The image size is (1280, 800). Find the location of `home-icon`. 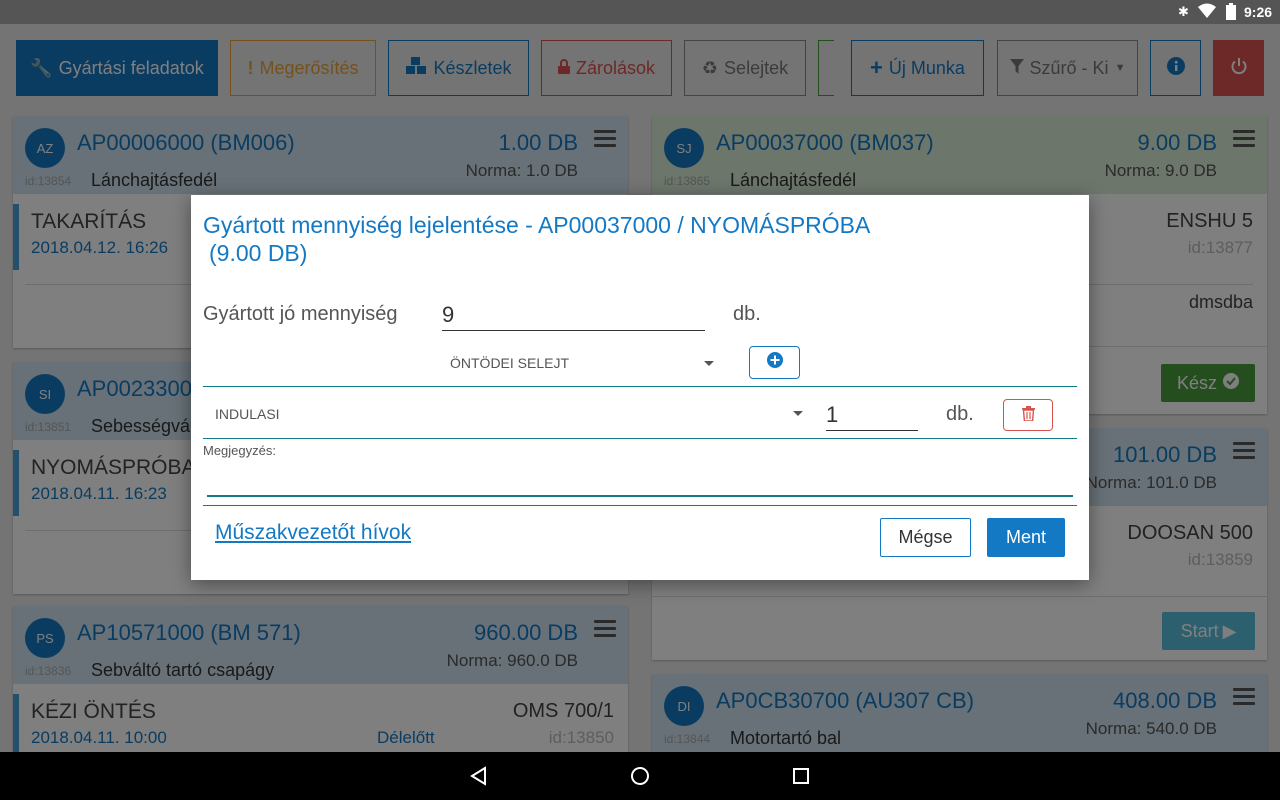

home-icon is located at coordinates (640, 776).